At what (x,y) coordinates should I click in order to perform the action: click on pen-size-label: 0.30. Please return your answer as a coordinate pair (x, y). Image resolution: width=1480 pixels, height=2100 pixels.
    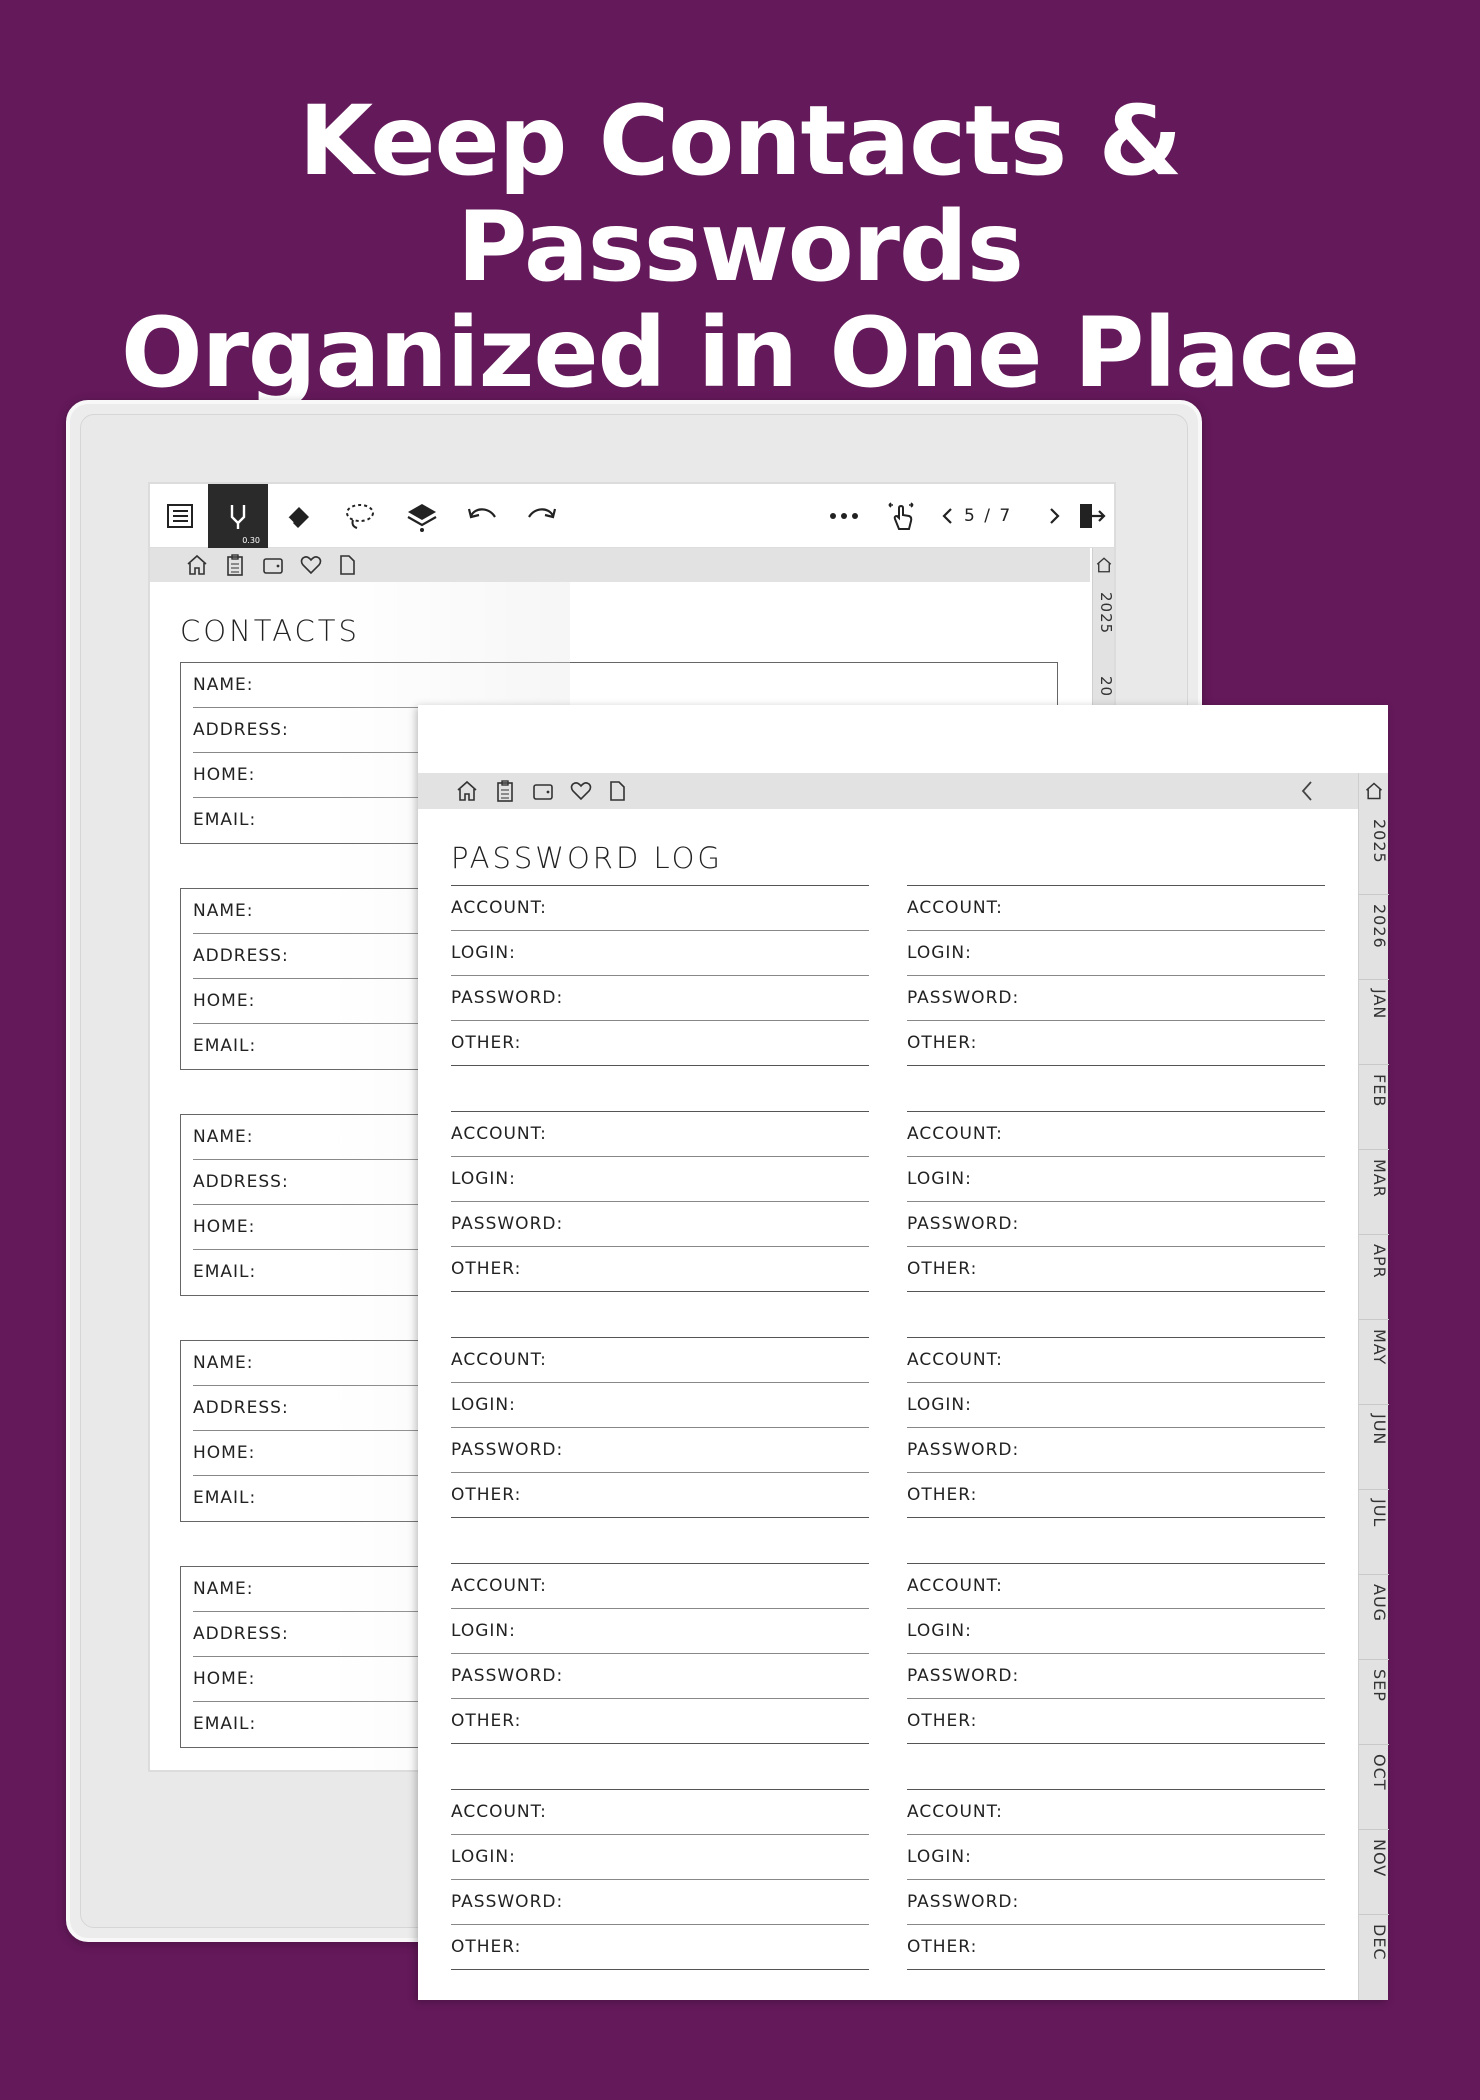
    Looking at the image, I should click on (251, 540).